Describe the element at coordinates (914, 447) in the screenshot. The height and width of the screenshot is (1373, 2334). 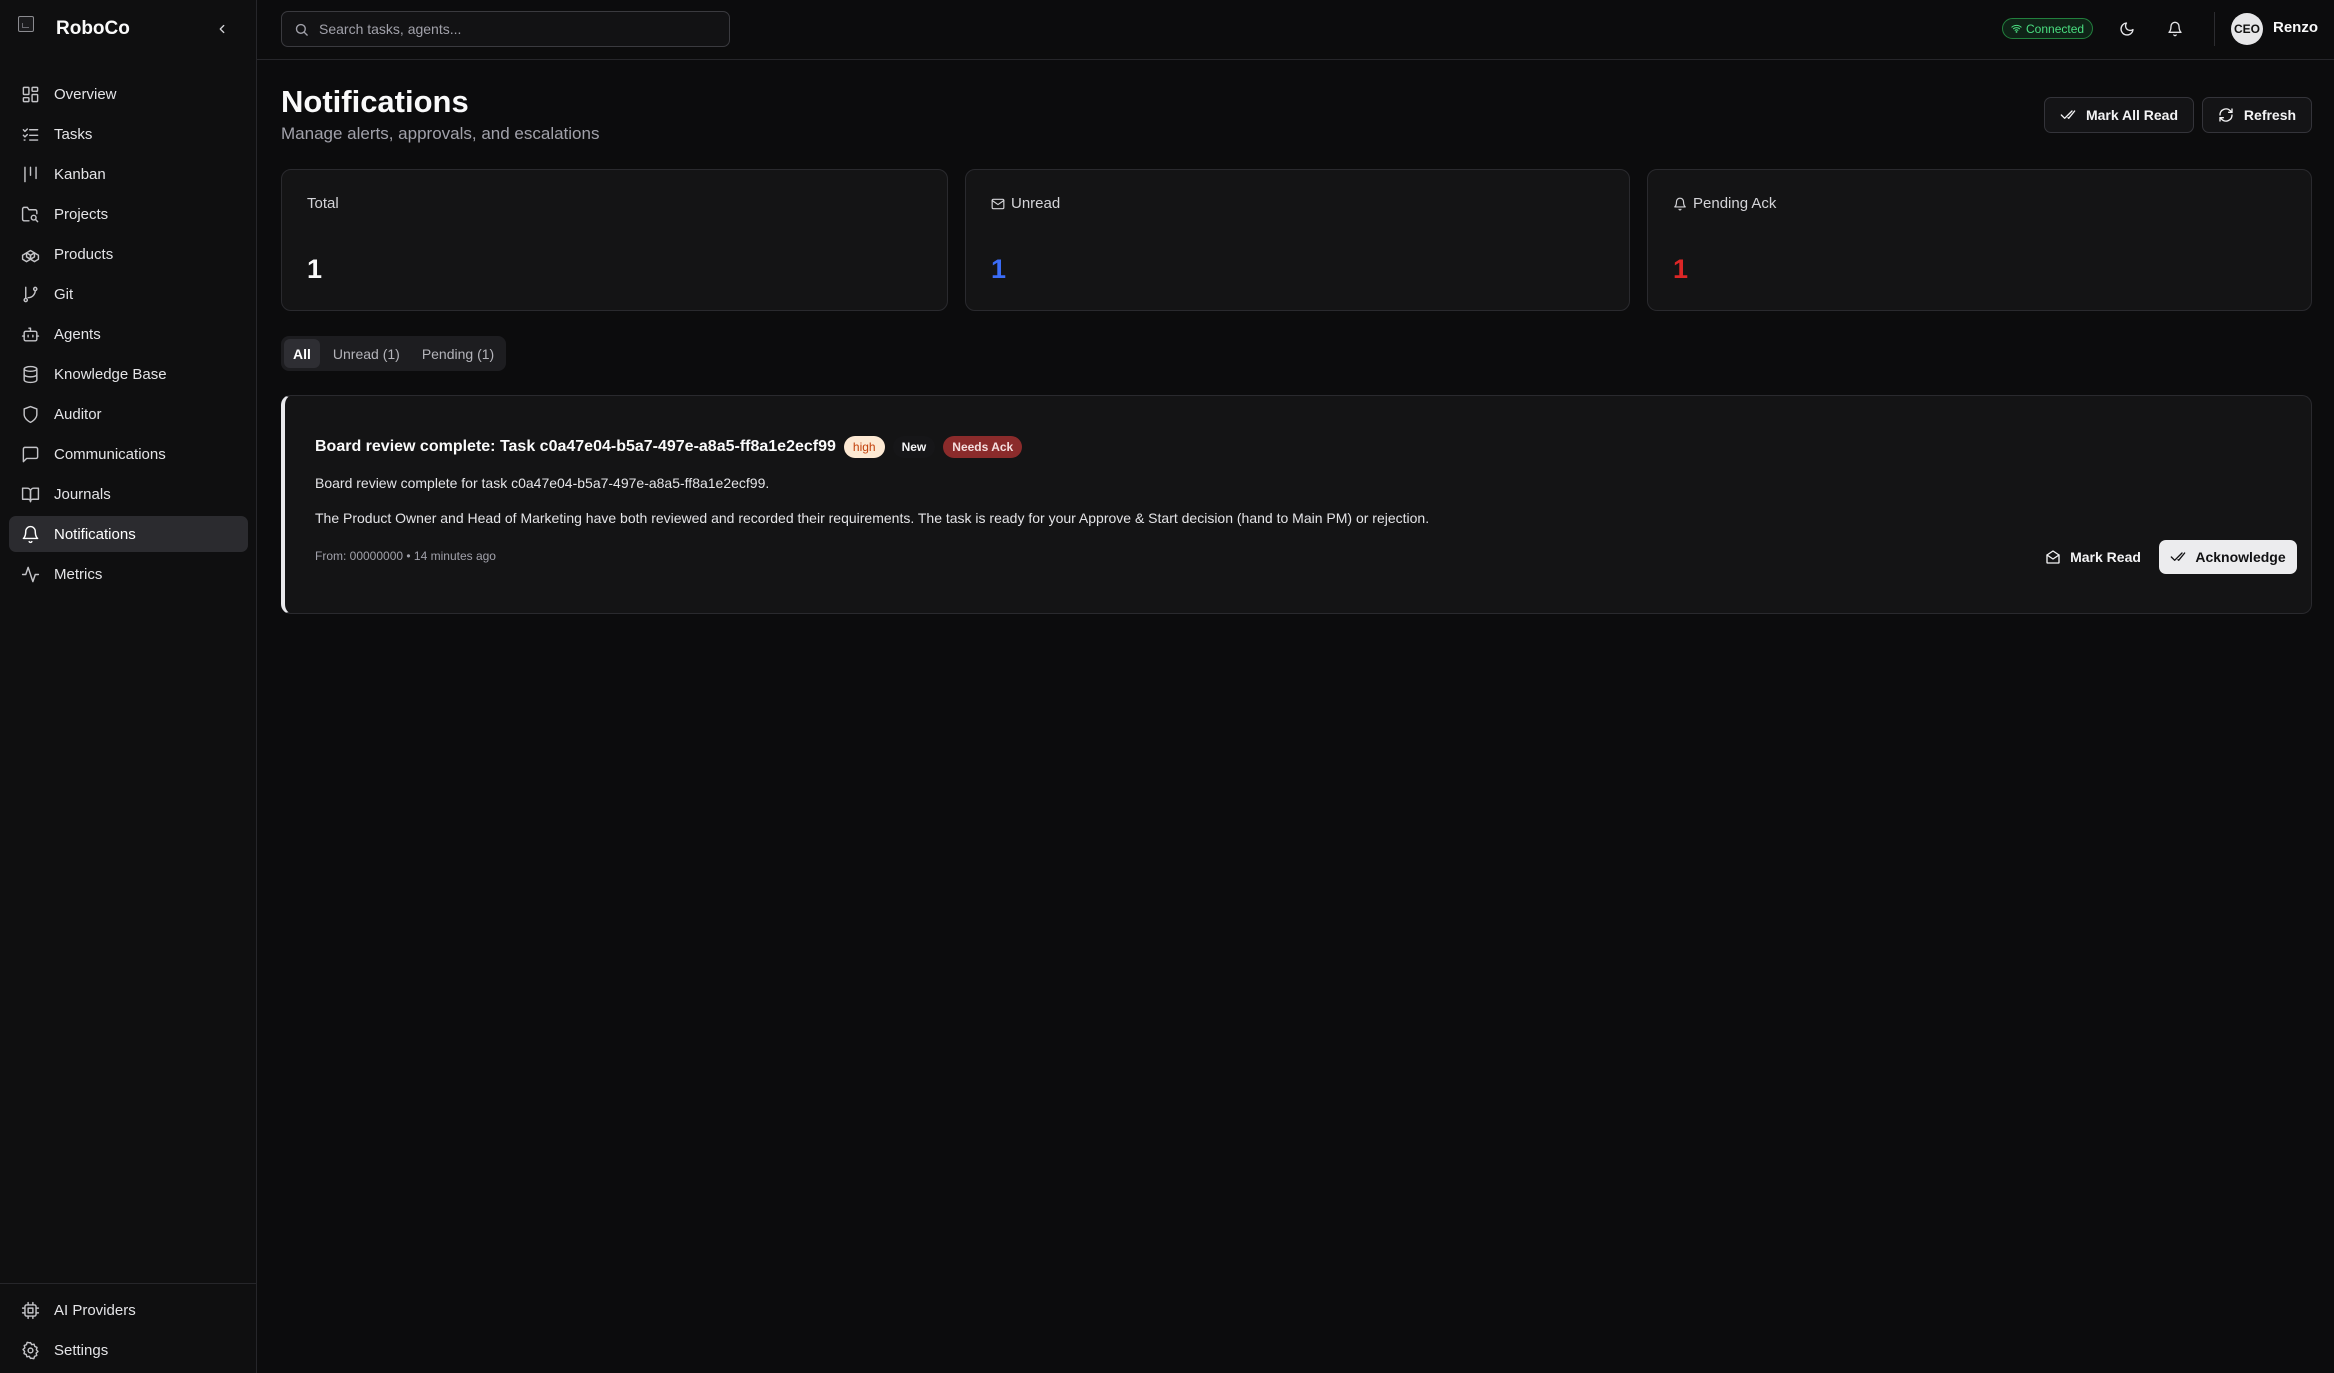
I see `status-badge-new: New` at that location.